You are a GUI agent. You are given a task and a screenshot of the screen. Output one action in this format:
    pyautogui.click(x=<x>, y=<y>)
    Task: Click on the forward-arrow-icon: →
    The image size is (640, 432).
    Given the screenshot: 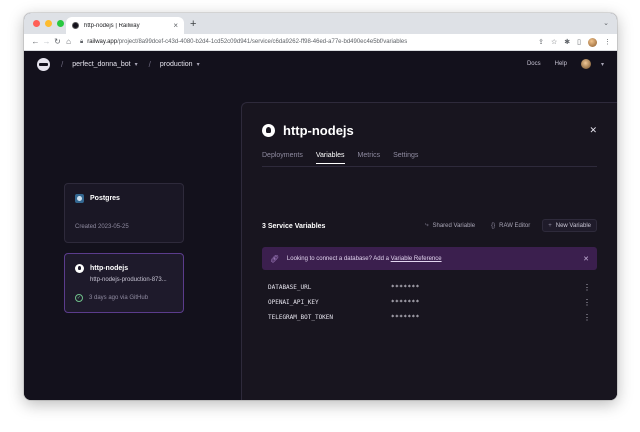 What is the action you would take?
    pyautogui.click(x=46, y=42)
    